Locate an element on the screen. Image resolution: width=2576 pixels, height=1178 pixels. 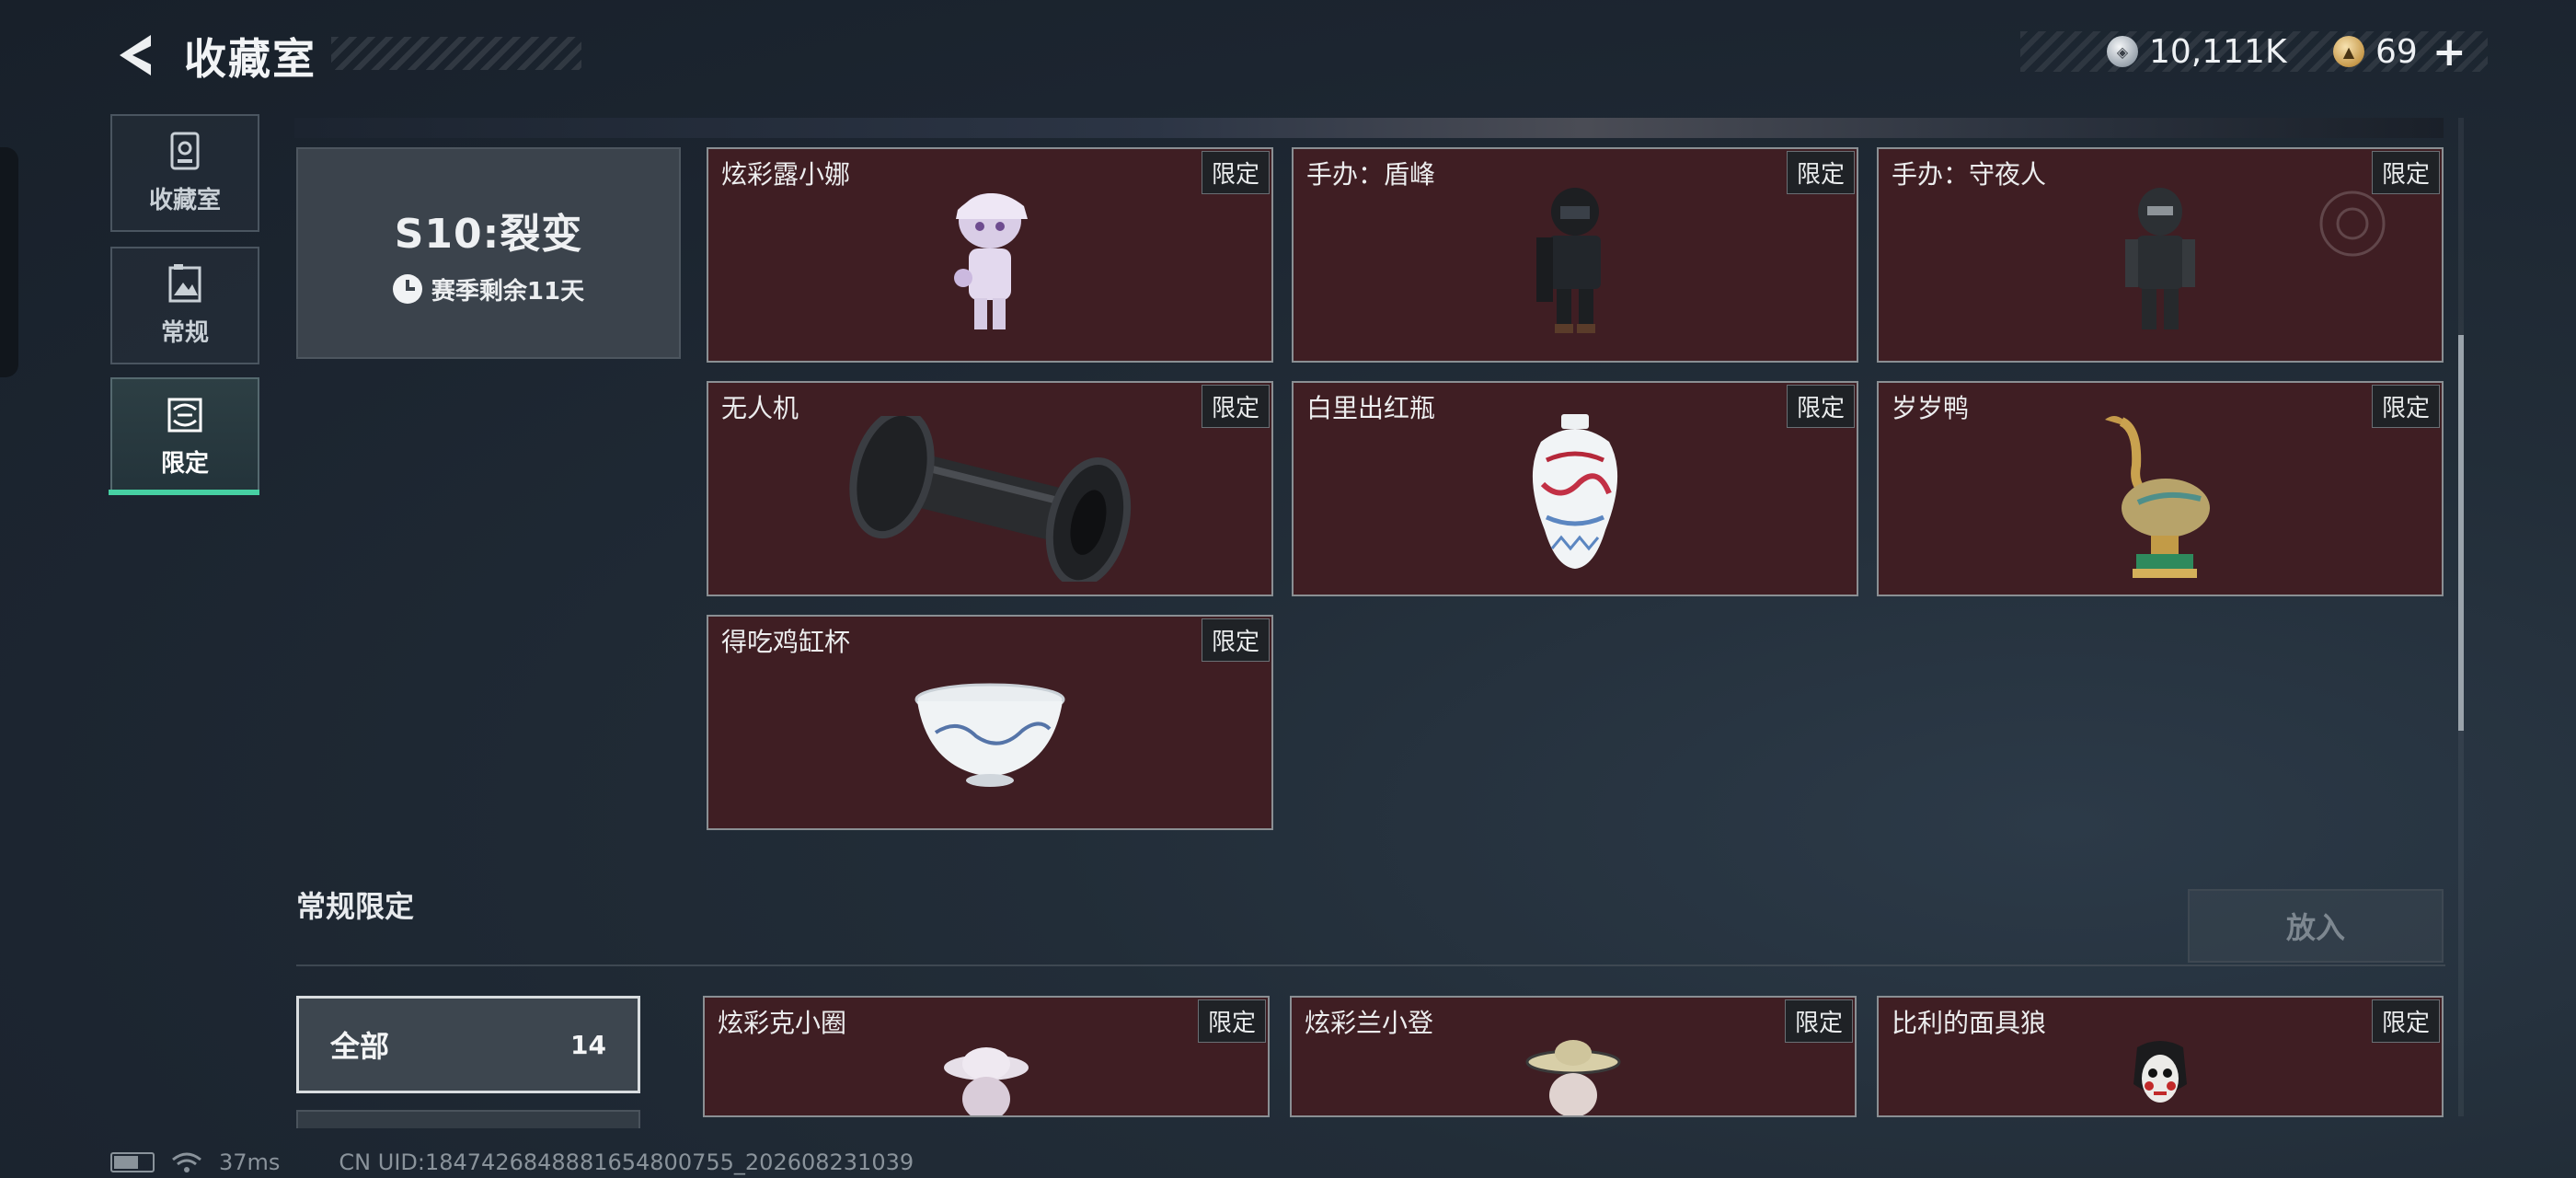
item-card: 炫彩露小娜 限定 is located at coordinates (990, 255).